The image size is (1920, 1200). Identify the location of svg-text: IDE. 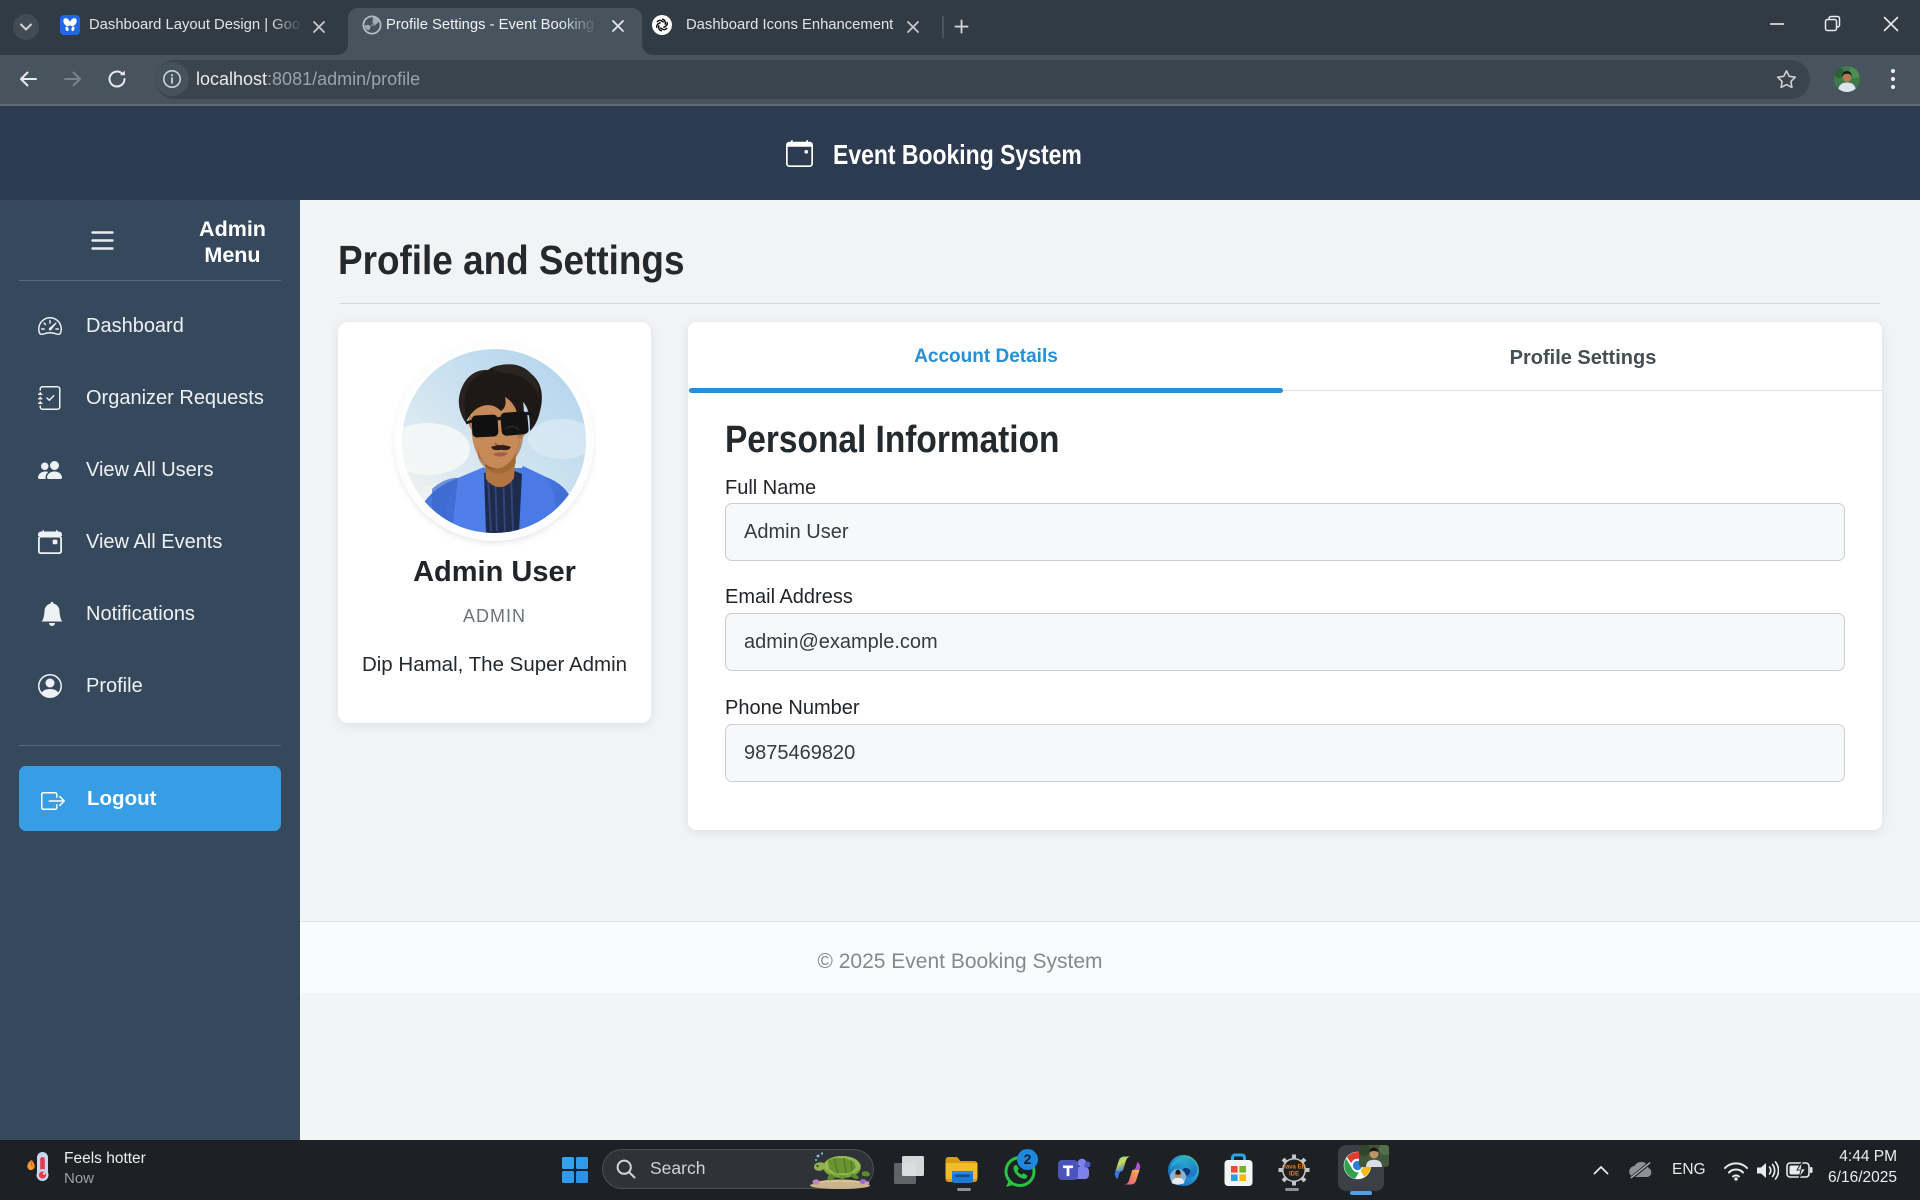
(1294, 1175).